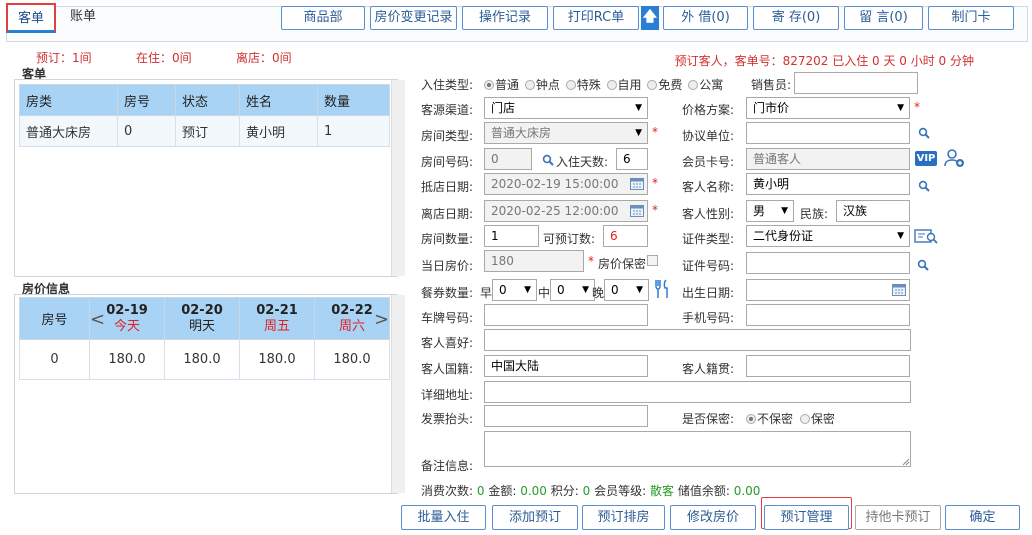 Image resolution: width=1032 pixels, height=535 pixels. What do you see at coordinates (566, 184) in the screenshot?
I see `arrival-input: 2020-02-19 15:00:00` at bounding box center [566, 184].